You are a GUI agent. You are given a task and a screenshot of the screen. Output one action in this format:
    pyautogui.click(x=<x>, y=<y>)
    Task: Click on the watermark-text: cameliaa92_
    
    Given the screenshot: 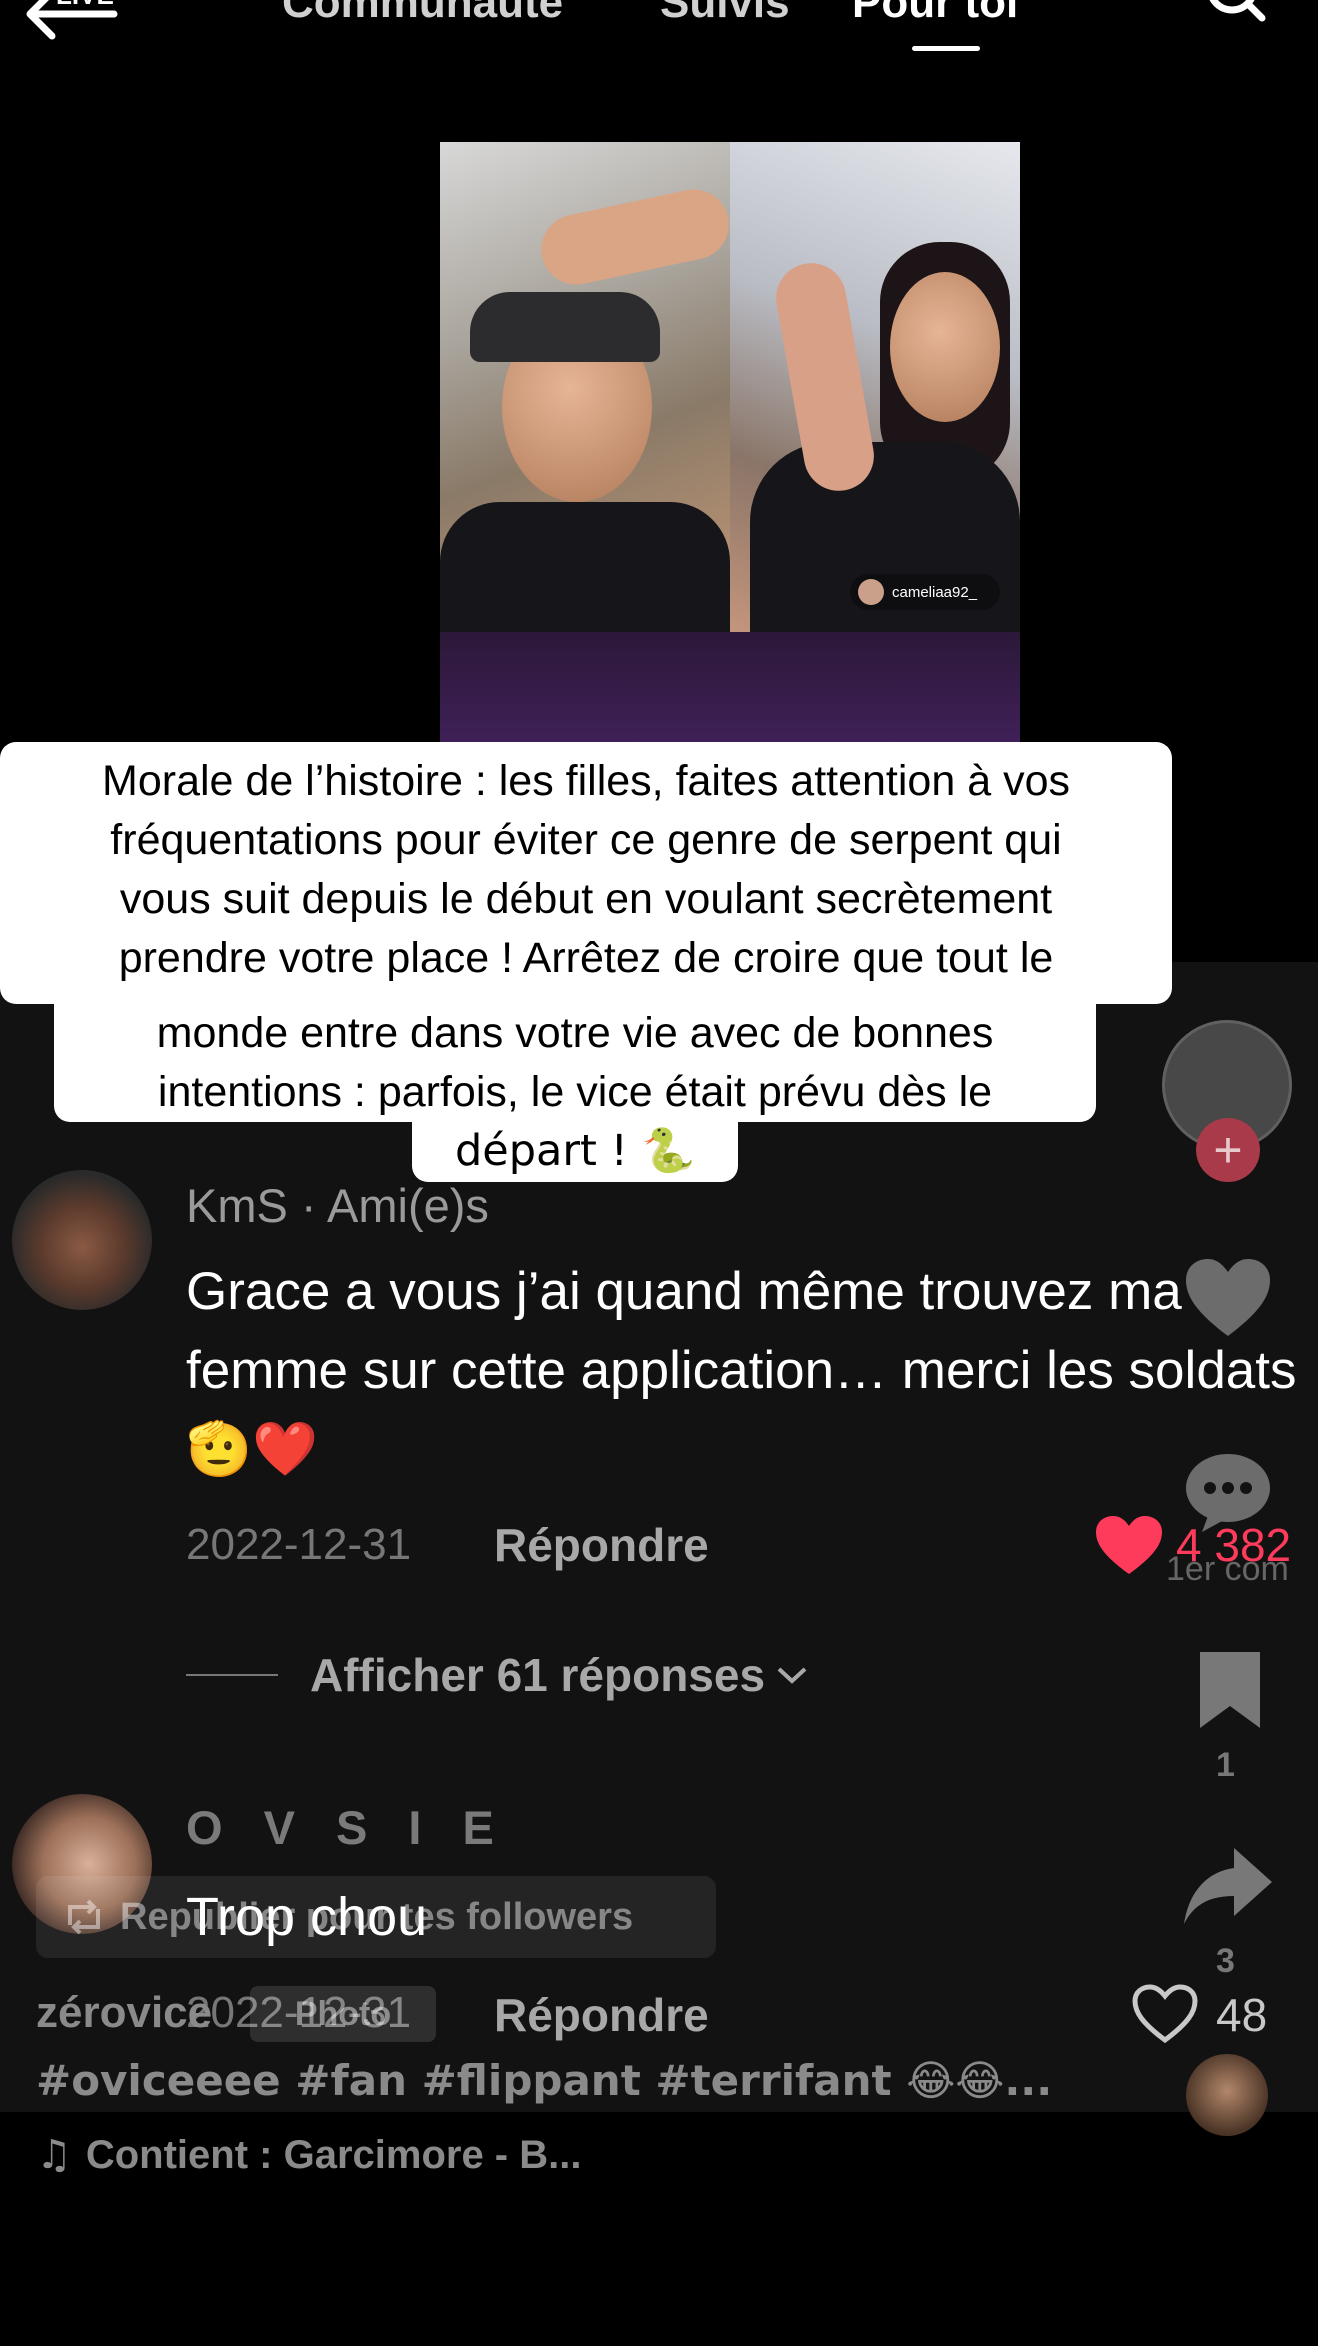 What is the action you would take?
    pyautogui.click(x=935, y=592)
    